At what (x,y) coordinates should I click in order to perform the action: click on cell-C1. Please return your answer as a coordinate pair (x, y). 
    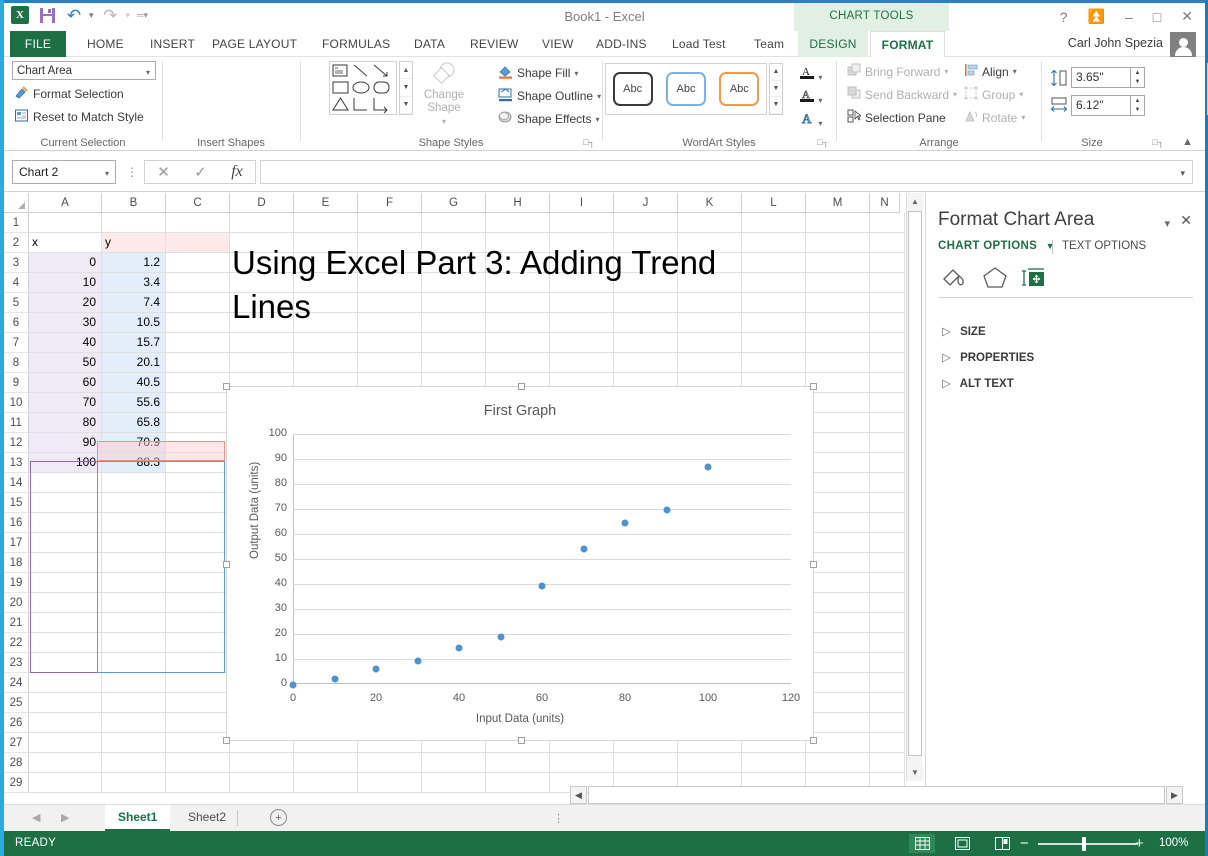
    Looking at the image, I should click on (198, 223).